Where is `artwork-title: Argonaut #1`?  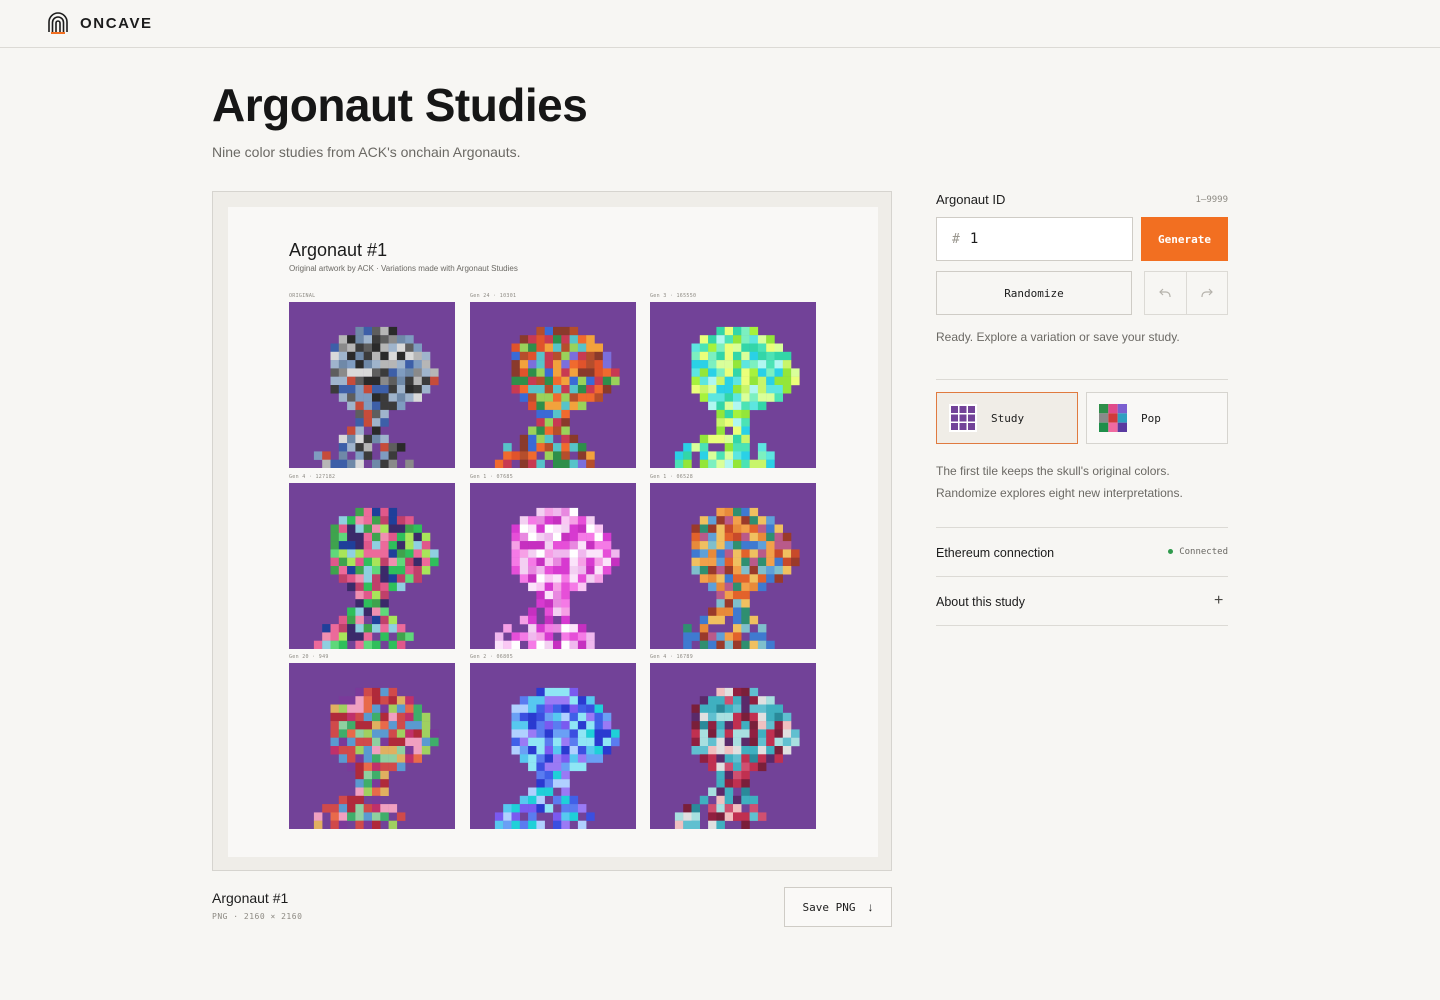
artwork-title: Argonaut #1 is located at coordinates (338, 250).